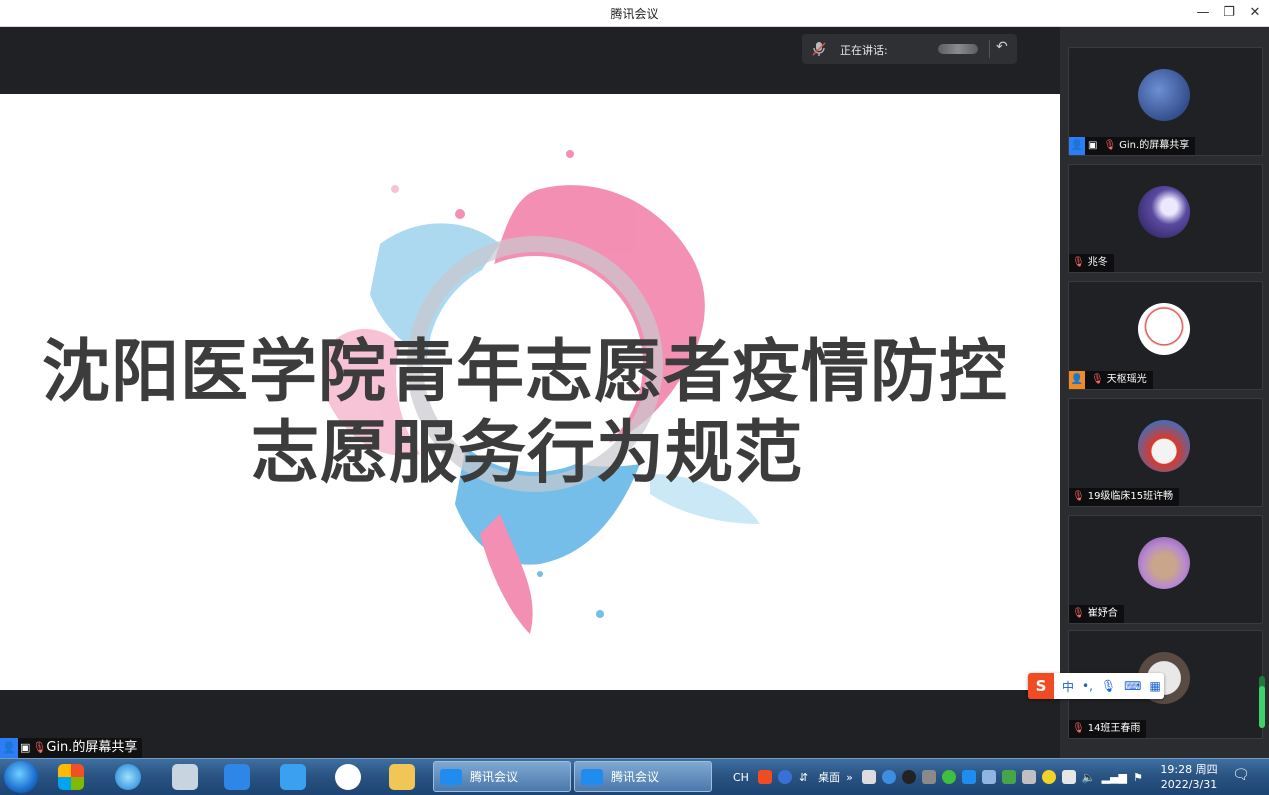 This screenshot has width=1269, height=795. I want to click on participant-tile: 🎙 崔妤合, so click(1165, 569).